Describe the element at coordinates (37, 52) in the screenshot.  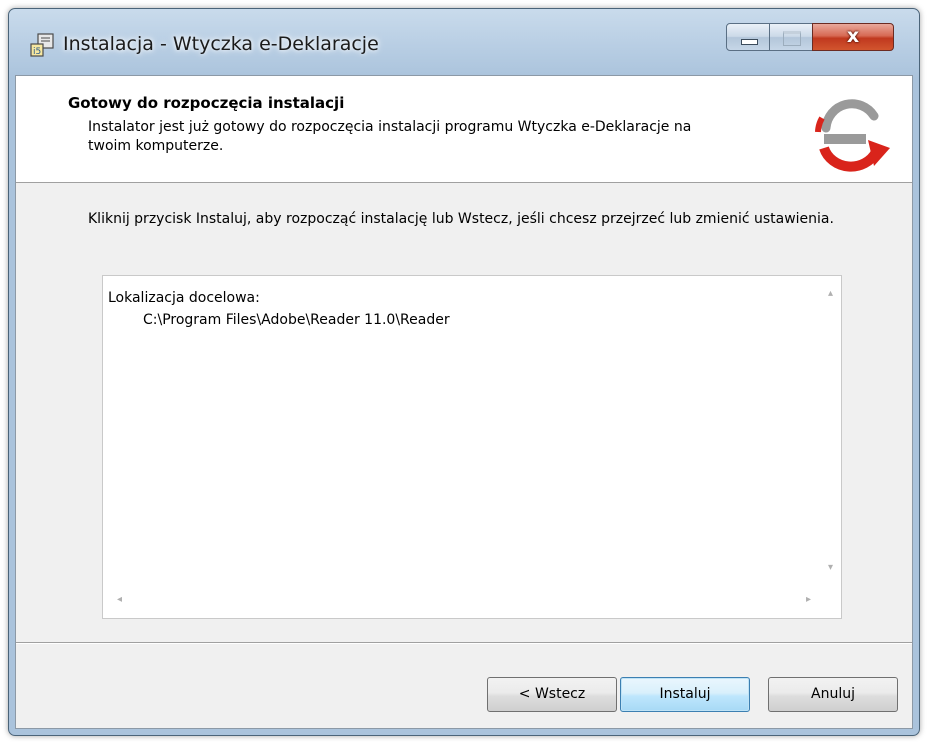
I see `svg-text: i5` at that location.